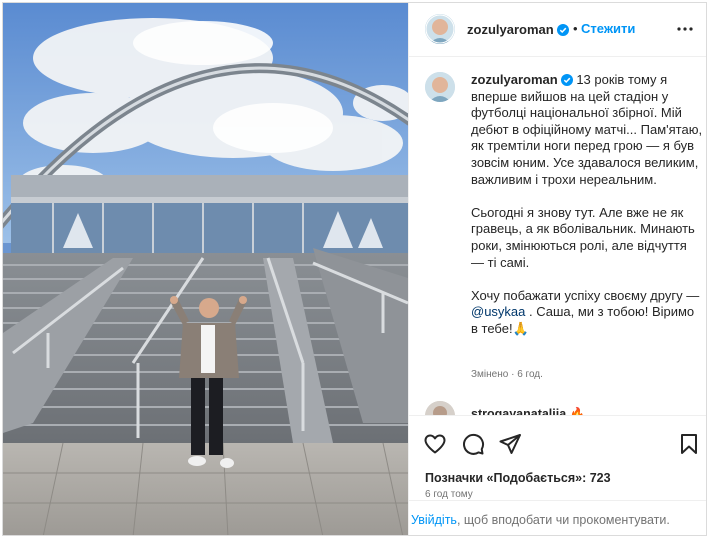  I want to click on bookmark-icon, so click(689, 444).